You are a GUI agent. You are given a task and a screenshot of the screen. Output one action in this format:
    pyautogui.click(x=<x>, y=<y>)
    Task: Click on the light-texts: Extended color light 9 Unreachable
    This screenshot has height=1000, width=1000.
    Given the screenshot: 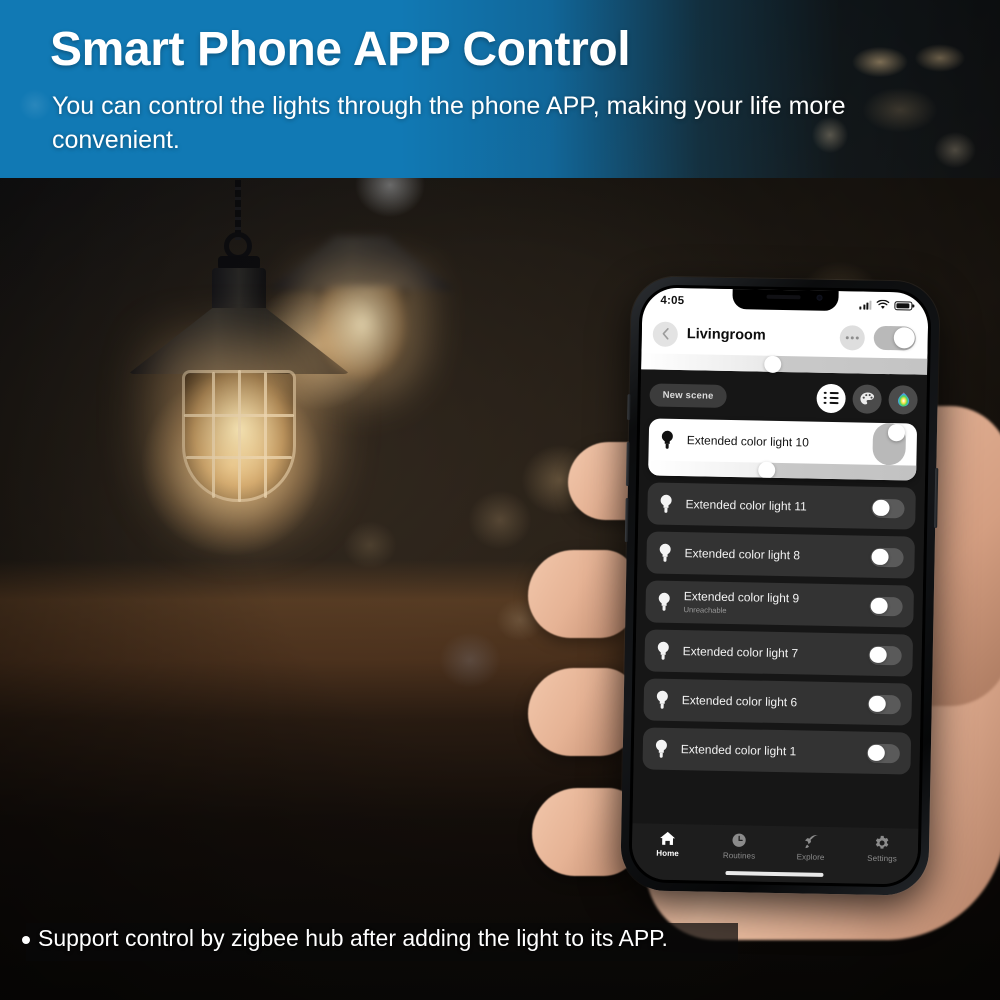 What is the action you would take?
    pyautogui.click(x=769, y=604)
    